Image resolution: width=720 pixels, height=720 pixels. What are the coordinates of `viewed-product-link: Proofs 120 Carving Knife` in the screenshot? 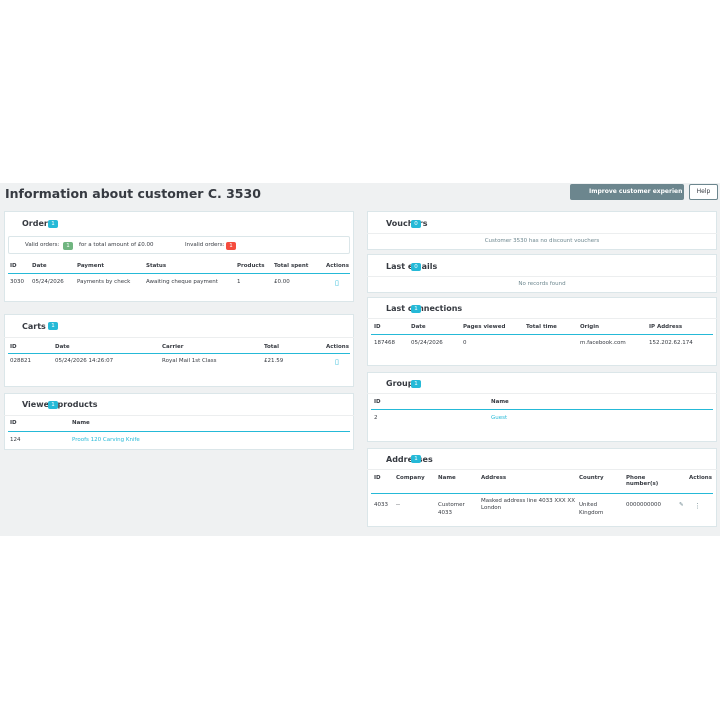 It's located at (106, 440).